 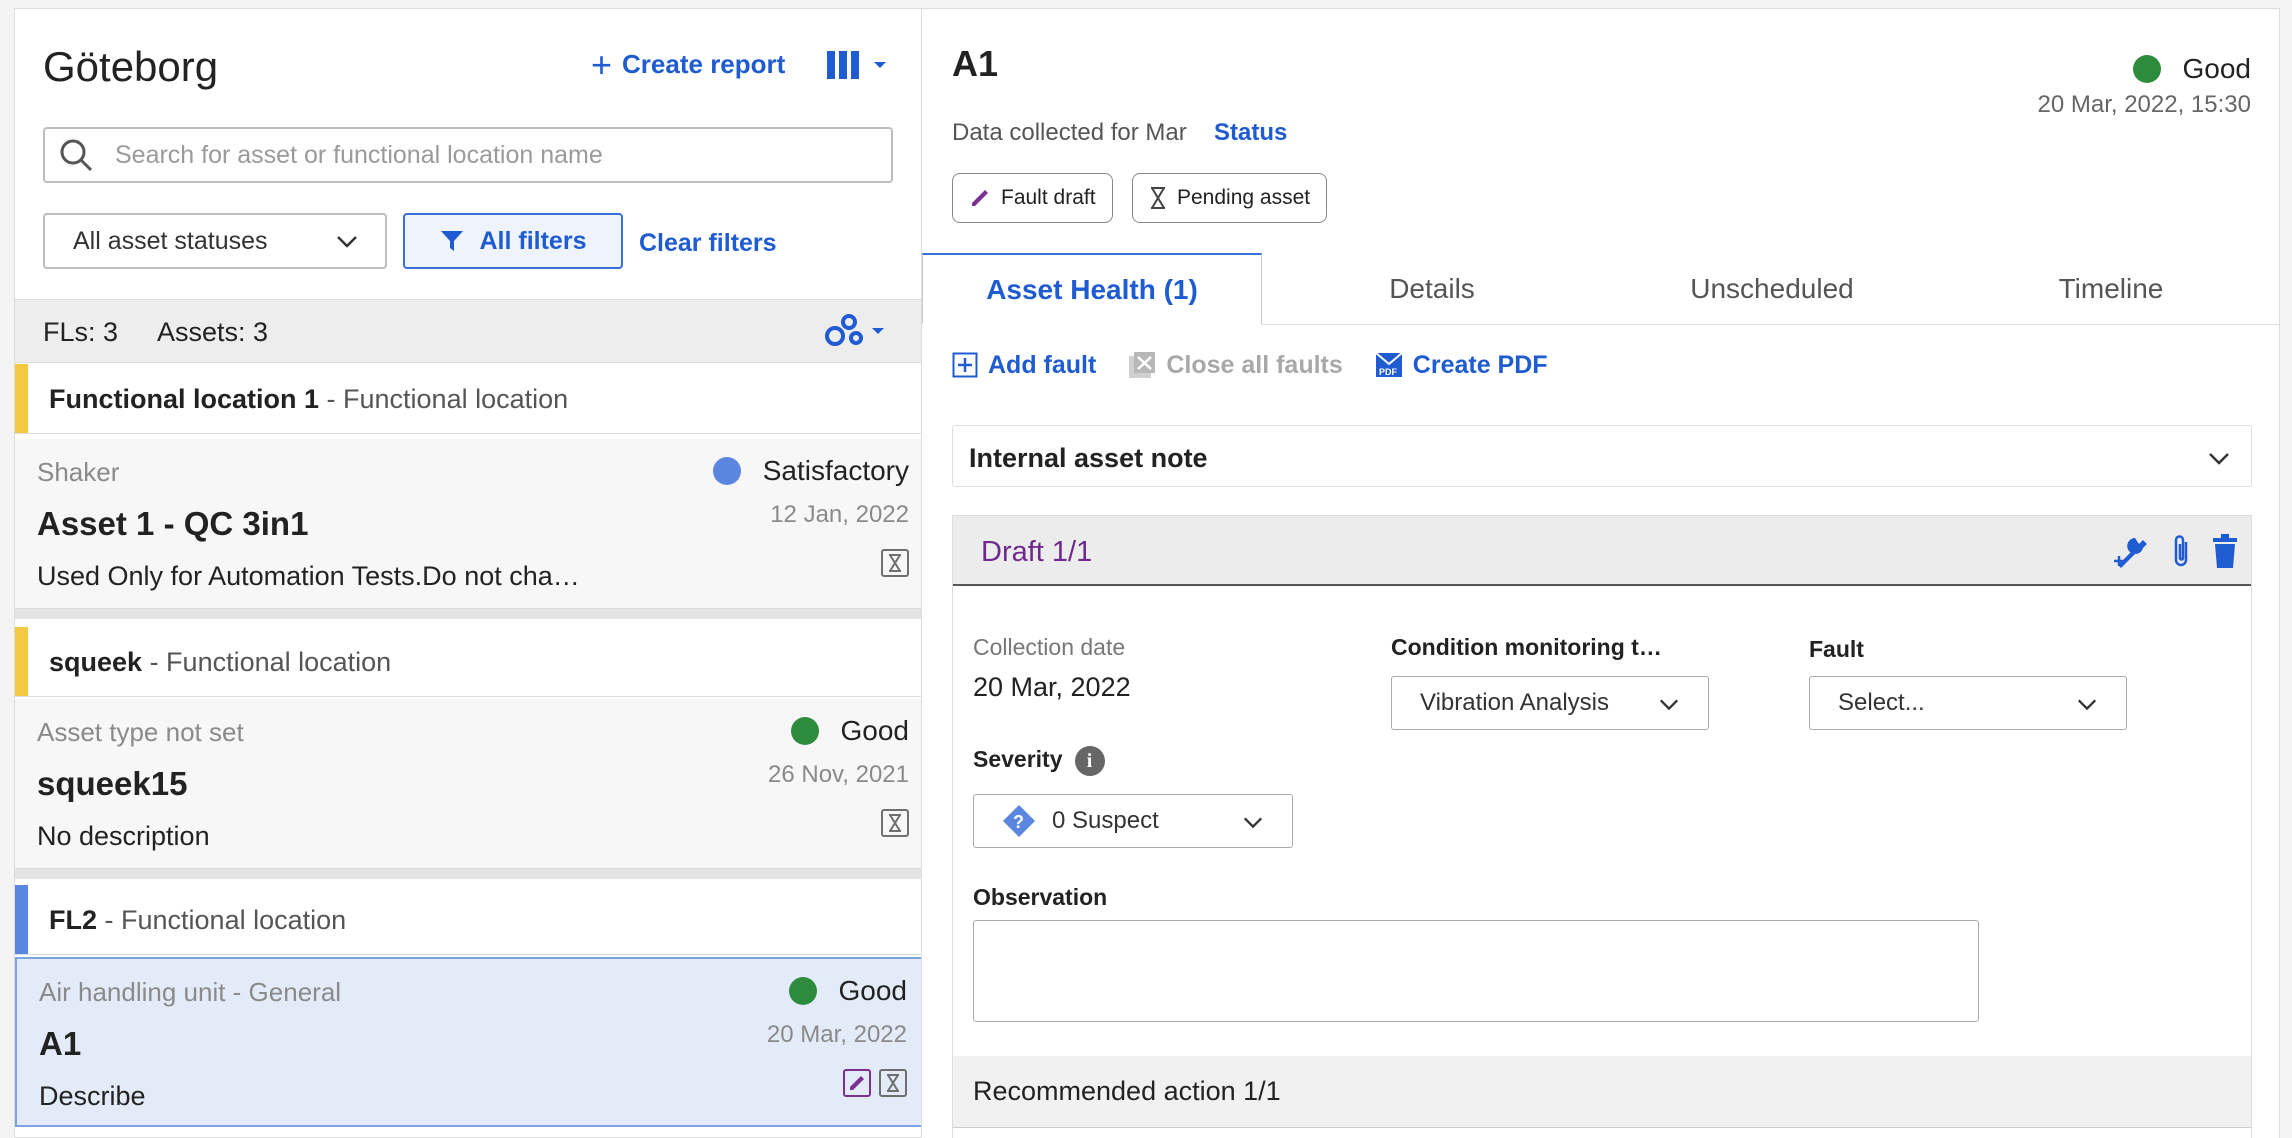 I want to click on fl-title: squeek, so click(x=96, y=662).